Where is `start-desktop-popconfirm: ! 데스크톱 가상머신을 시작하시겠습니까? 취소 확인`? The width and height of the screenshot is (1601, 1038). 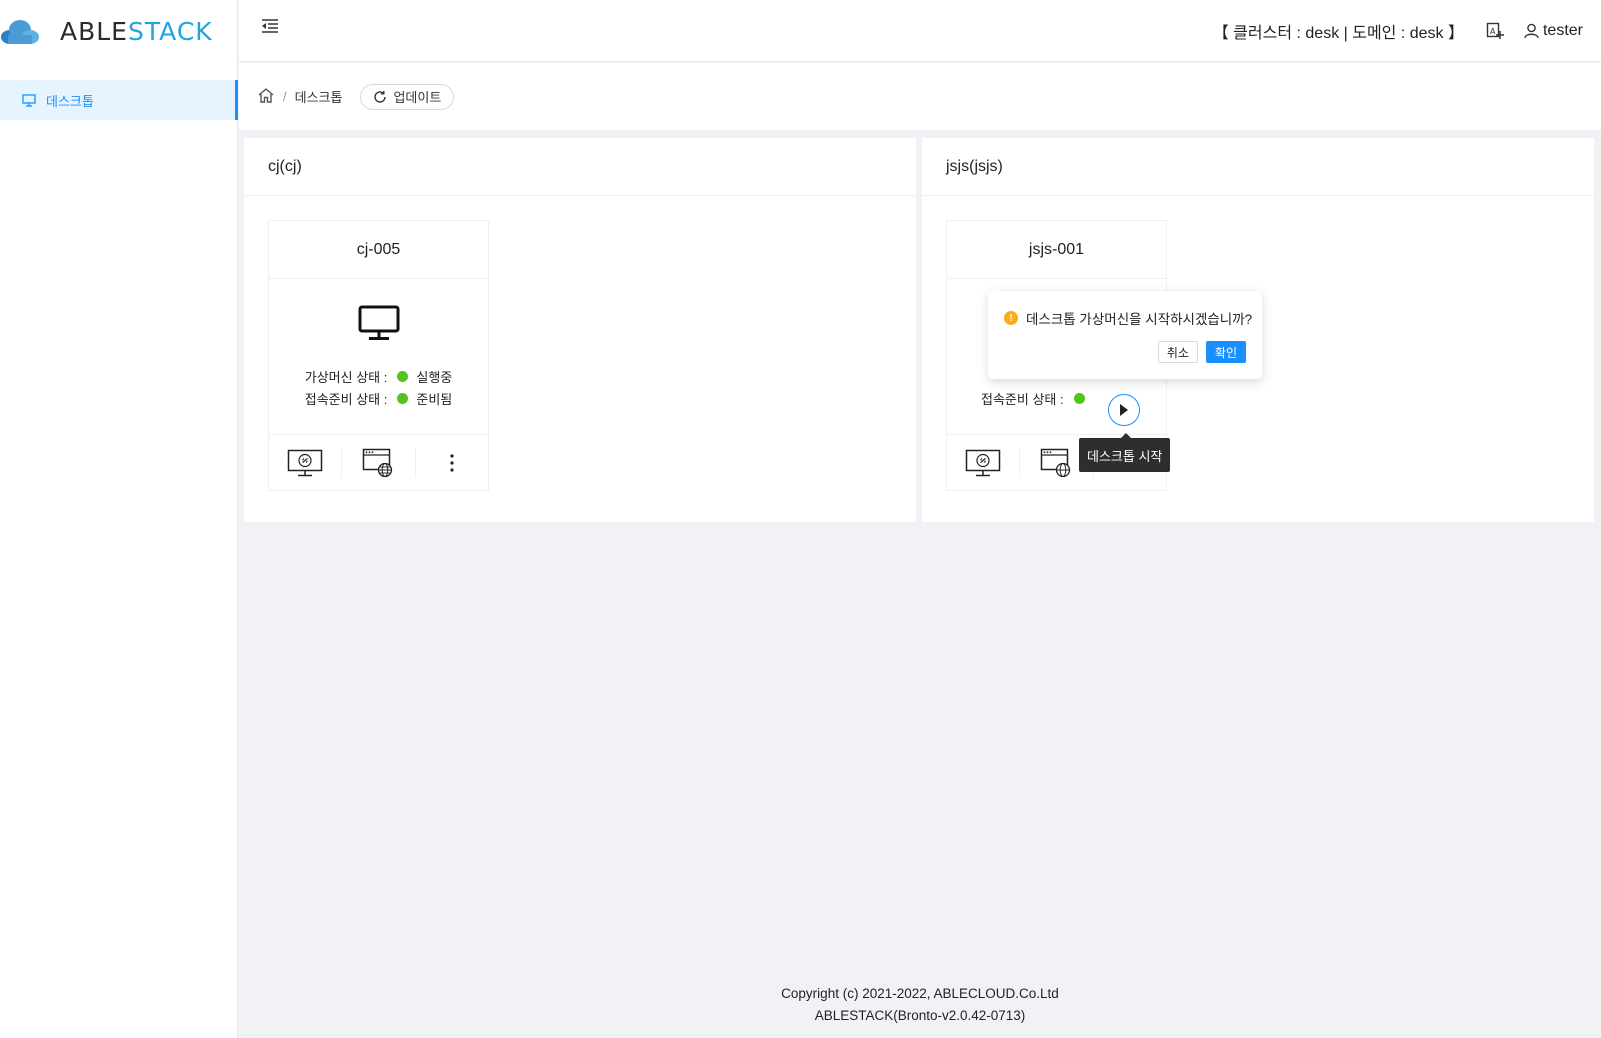
start-desktop-popconfirm: ! 데스크톱 가상머신을 시작하시겠습니까? 취소 확인 is located at coordinates (1125, 335).